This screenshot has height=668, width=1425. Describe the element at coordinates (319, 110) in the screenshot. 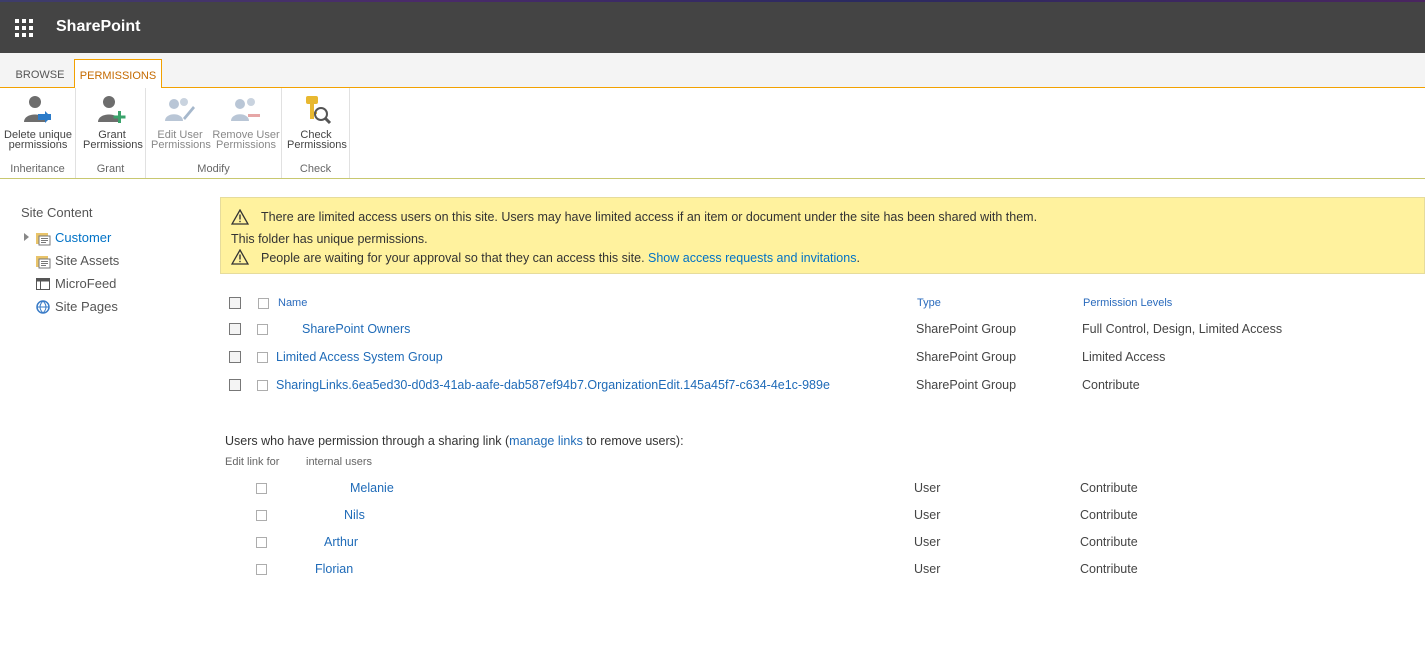

I see `check-permissions-icon` at that location.